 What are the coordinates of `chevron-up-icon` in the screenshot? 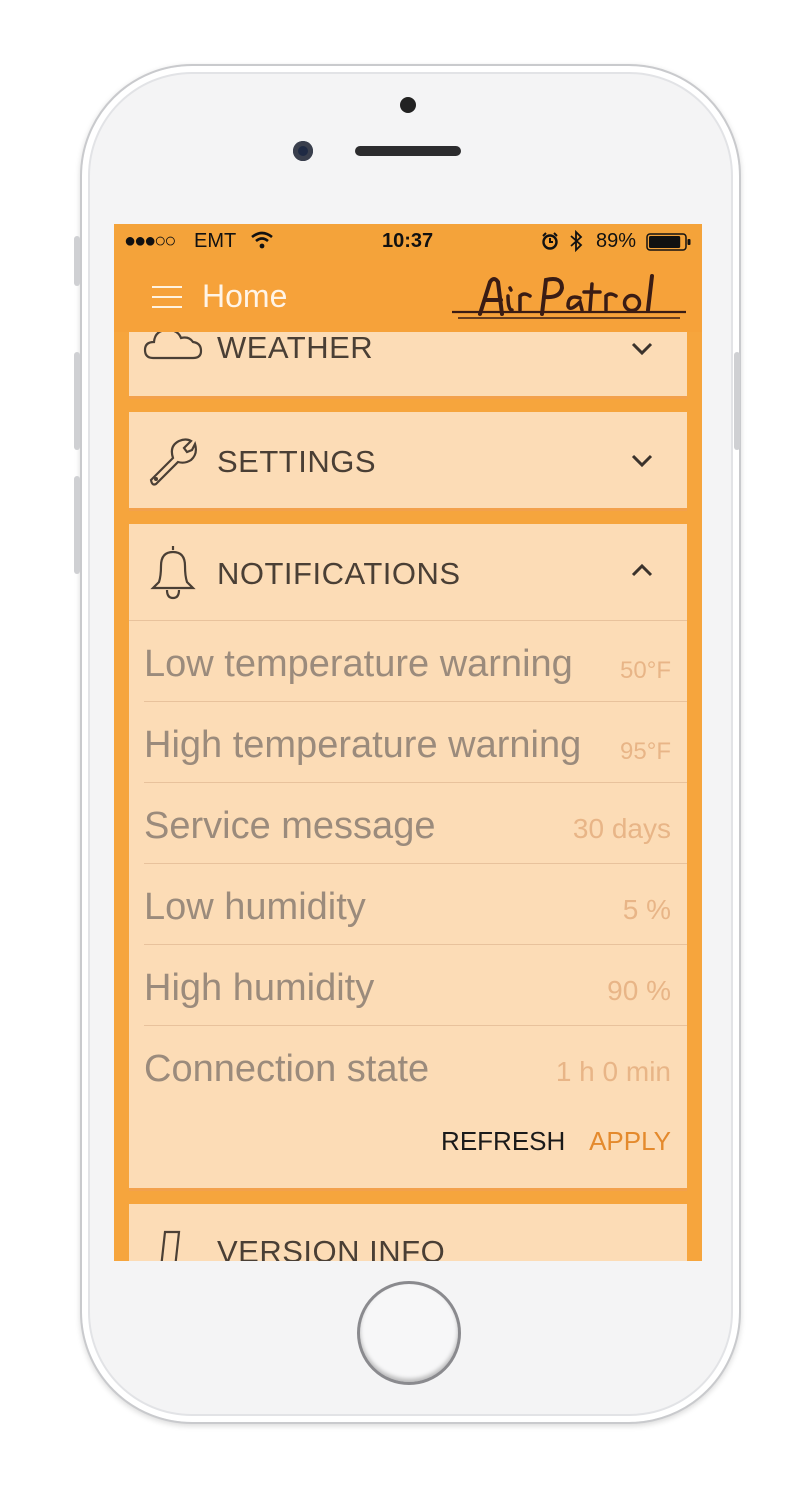 It's located at (642, 571).